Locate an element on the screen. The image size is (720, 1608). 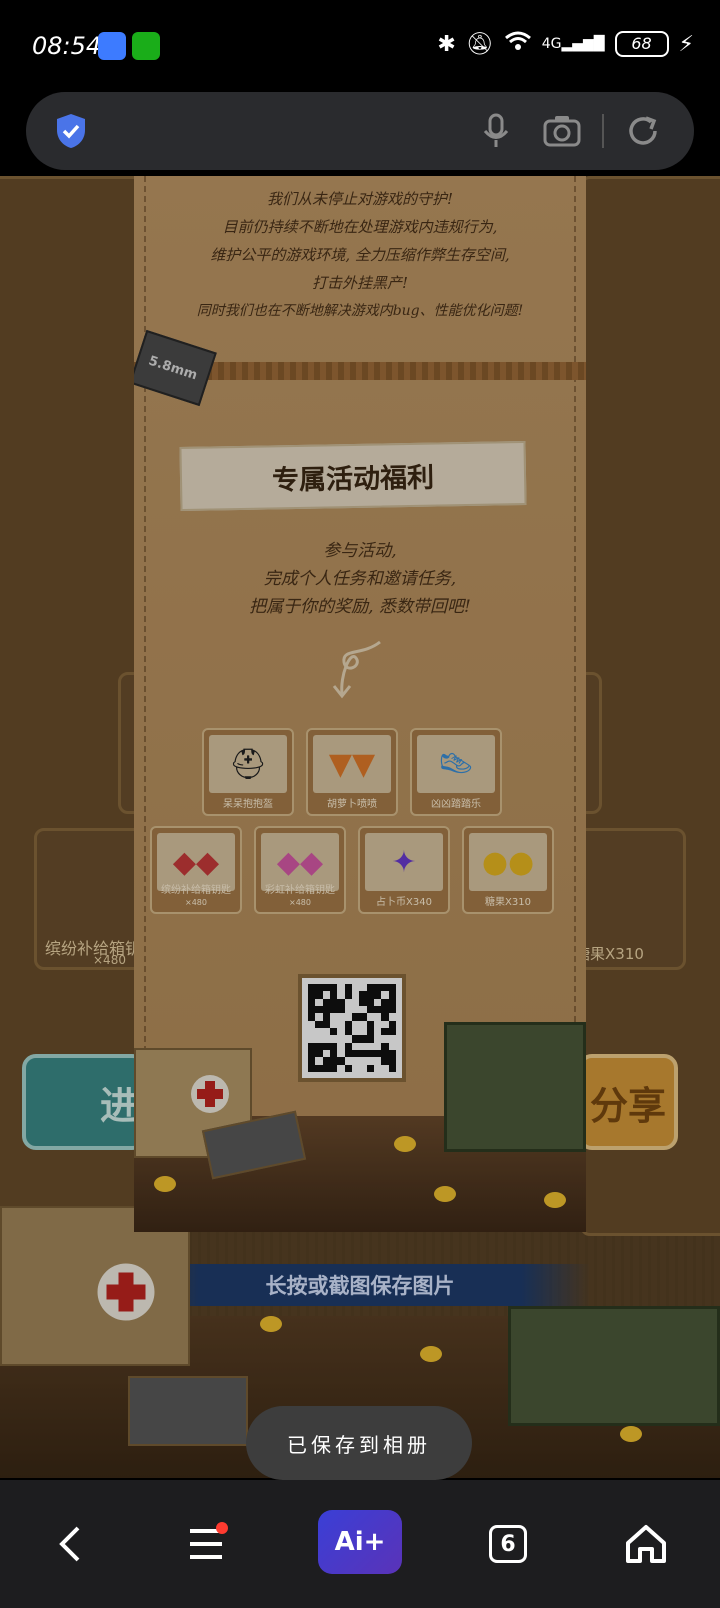
tabs-button: 6 is located at coordinates (508, 1544).